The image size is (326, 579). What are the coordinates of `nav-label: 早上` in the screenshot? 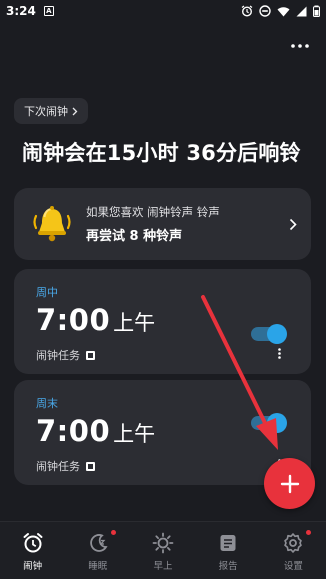 It's located at (163, 566).